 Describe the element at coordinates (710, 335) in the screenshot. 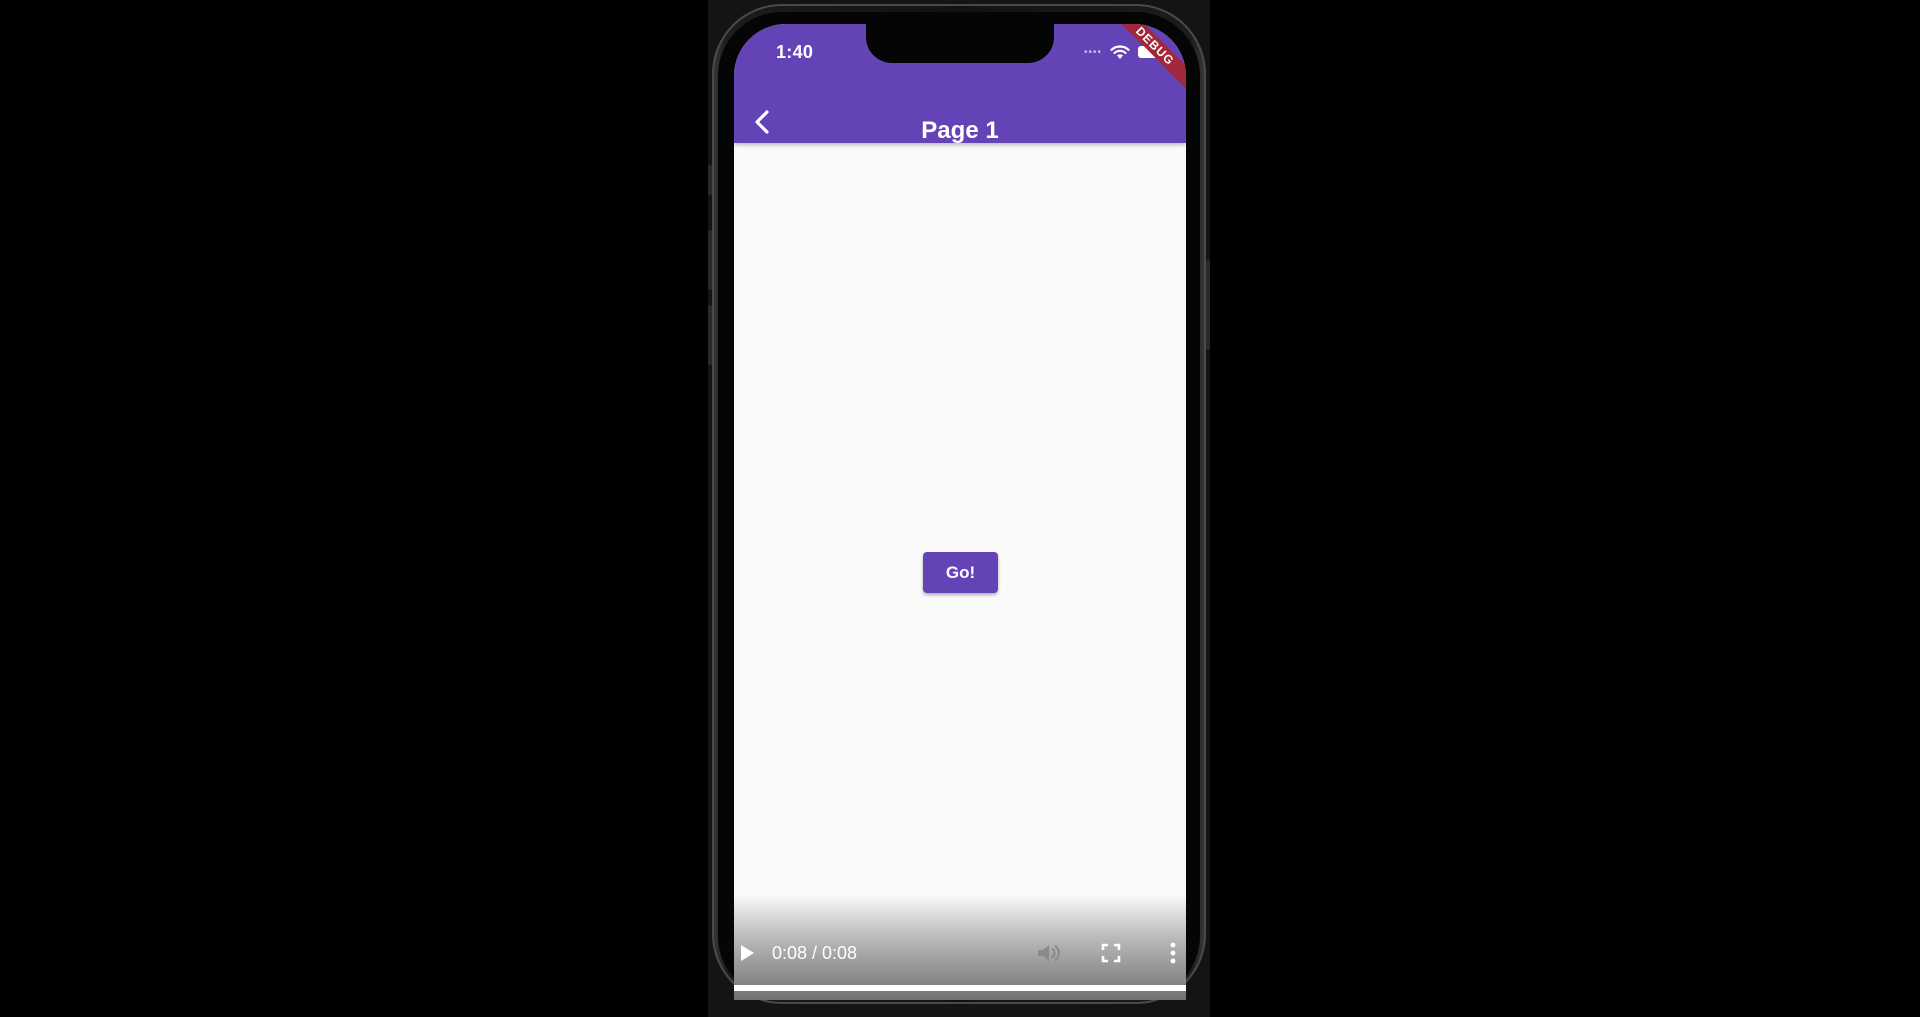

I see `volume-down-side-button` at that location.